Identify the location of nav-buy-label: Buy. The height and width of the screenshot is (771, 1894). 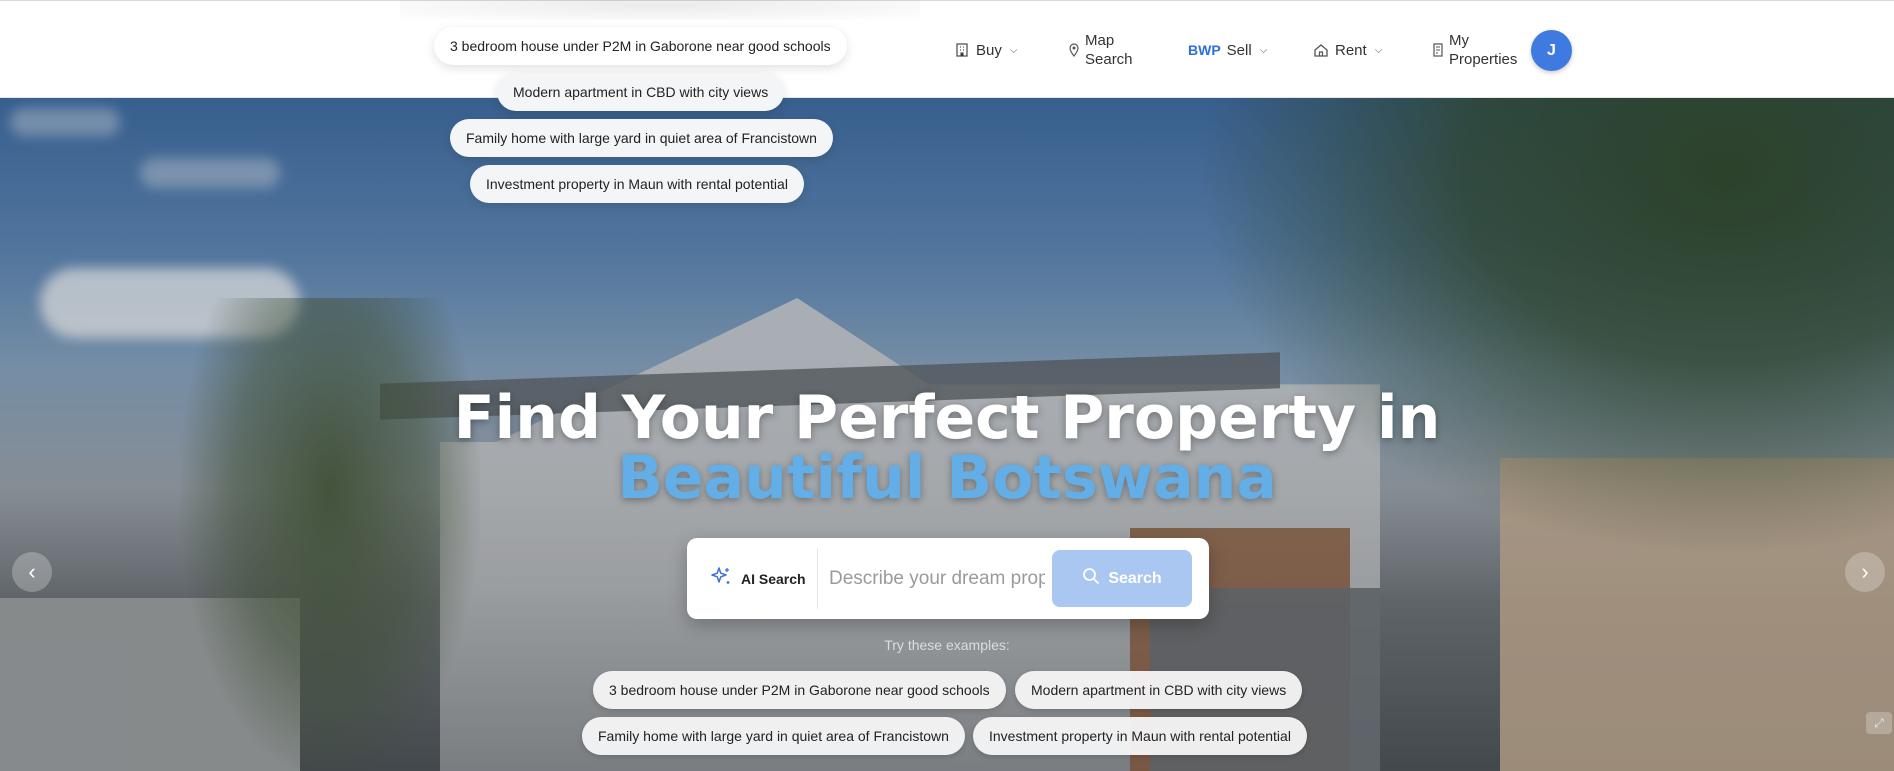
(989, 50).